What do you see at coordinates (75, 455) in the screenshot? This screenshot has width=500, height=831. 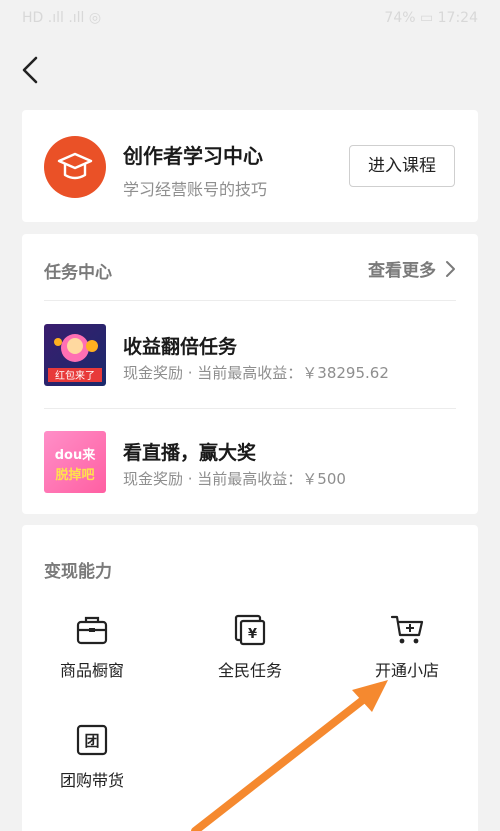 I see `svg-text: dou来` at bounding box center [75, 455].